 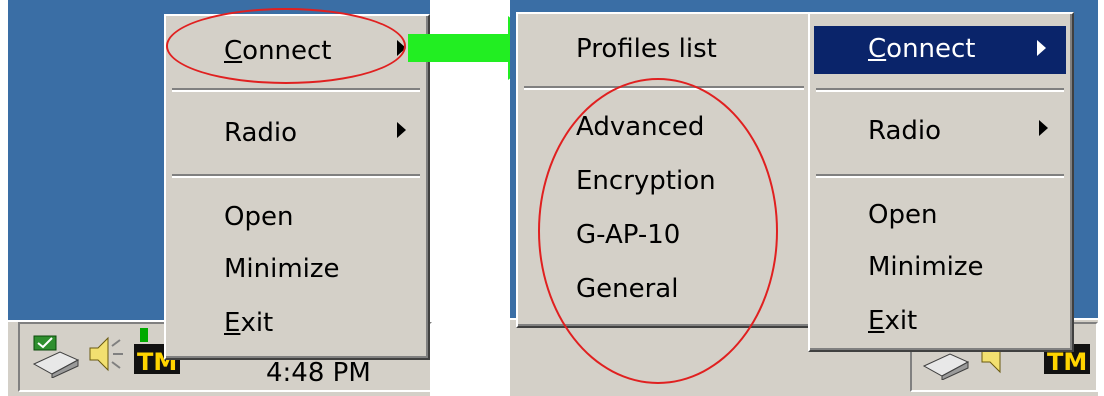 I want to click on speaker-icon, so click(x=106, y=354).